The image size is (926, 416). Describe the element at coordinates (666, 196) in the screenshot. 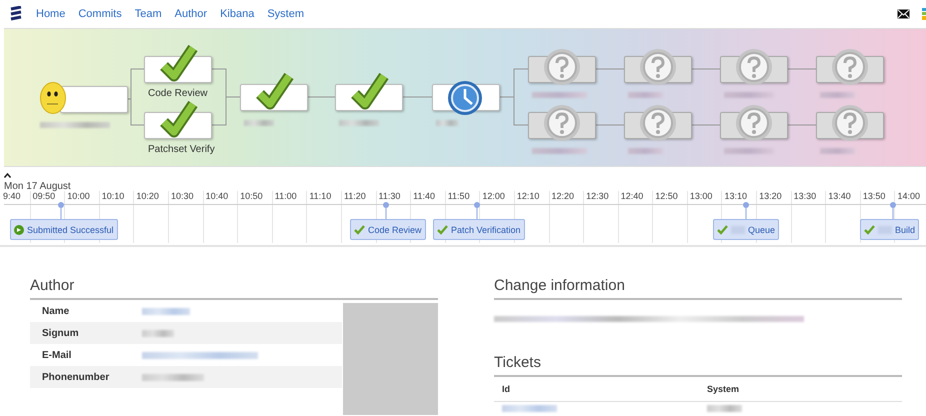

I see `time-tick: 12:50` at that location.